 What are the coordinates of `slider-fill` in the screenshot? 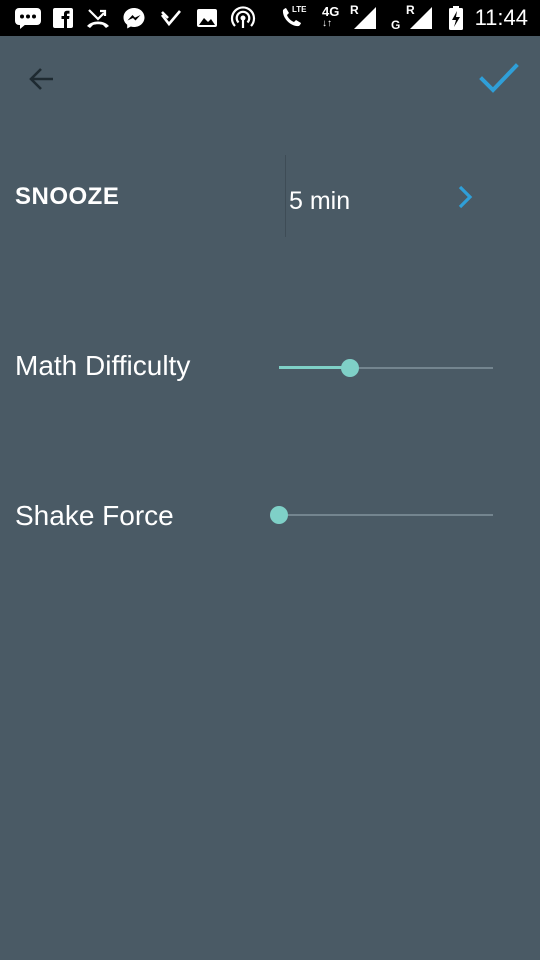 It's located at (314, 367).